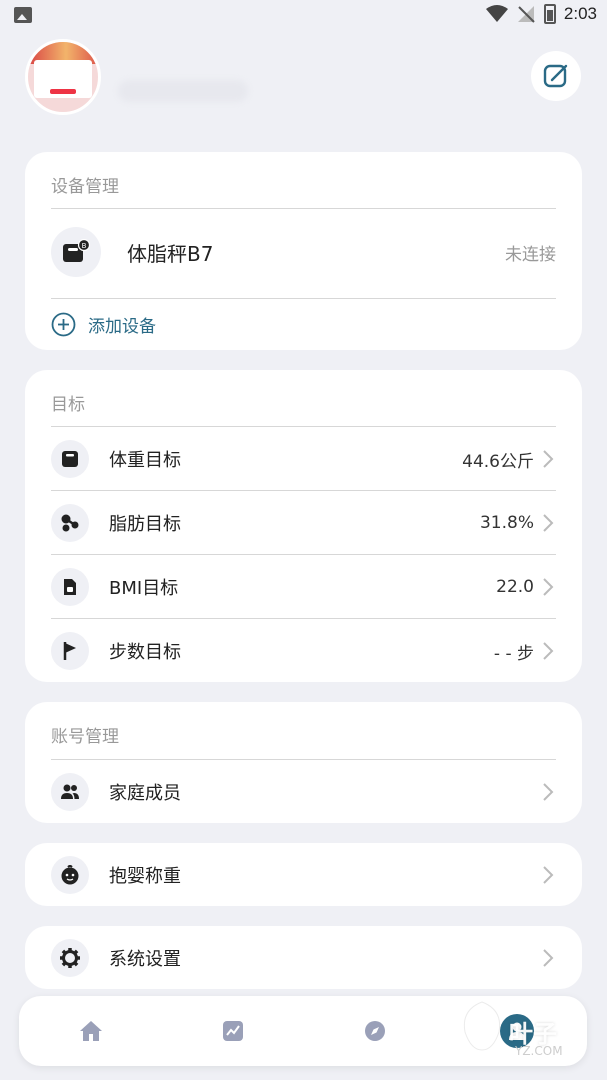  What do you see at coordinates (70, 459) in the screenshot?
I see `scale-icon` at bounding box center [70, 459].